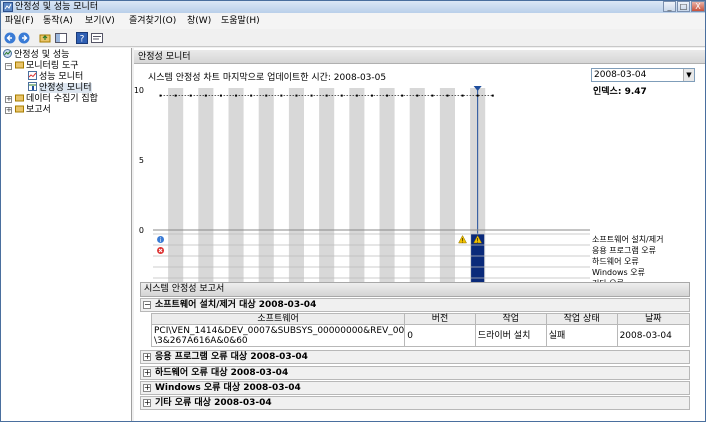 This screenshot has height=422, width=706. I want to click on tree-label-root: 안정성 및 성능, so click(42, 55).